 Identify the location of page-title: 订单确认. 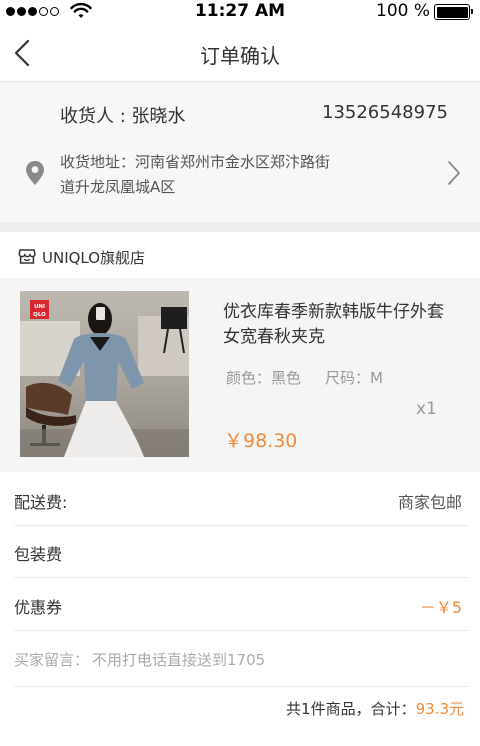
(240, 56).